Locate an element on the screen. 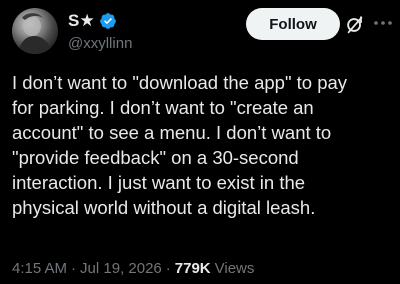 The image size is (400, 284). avatar is located at coordinates (35, 31).